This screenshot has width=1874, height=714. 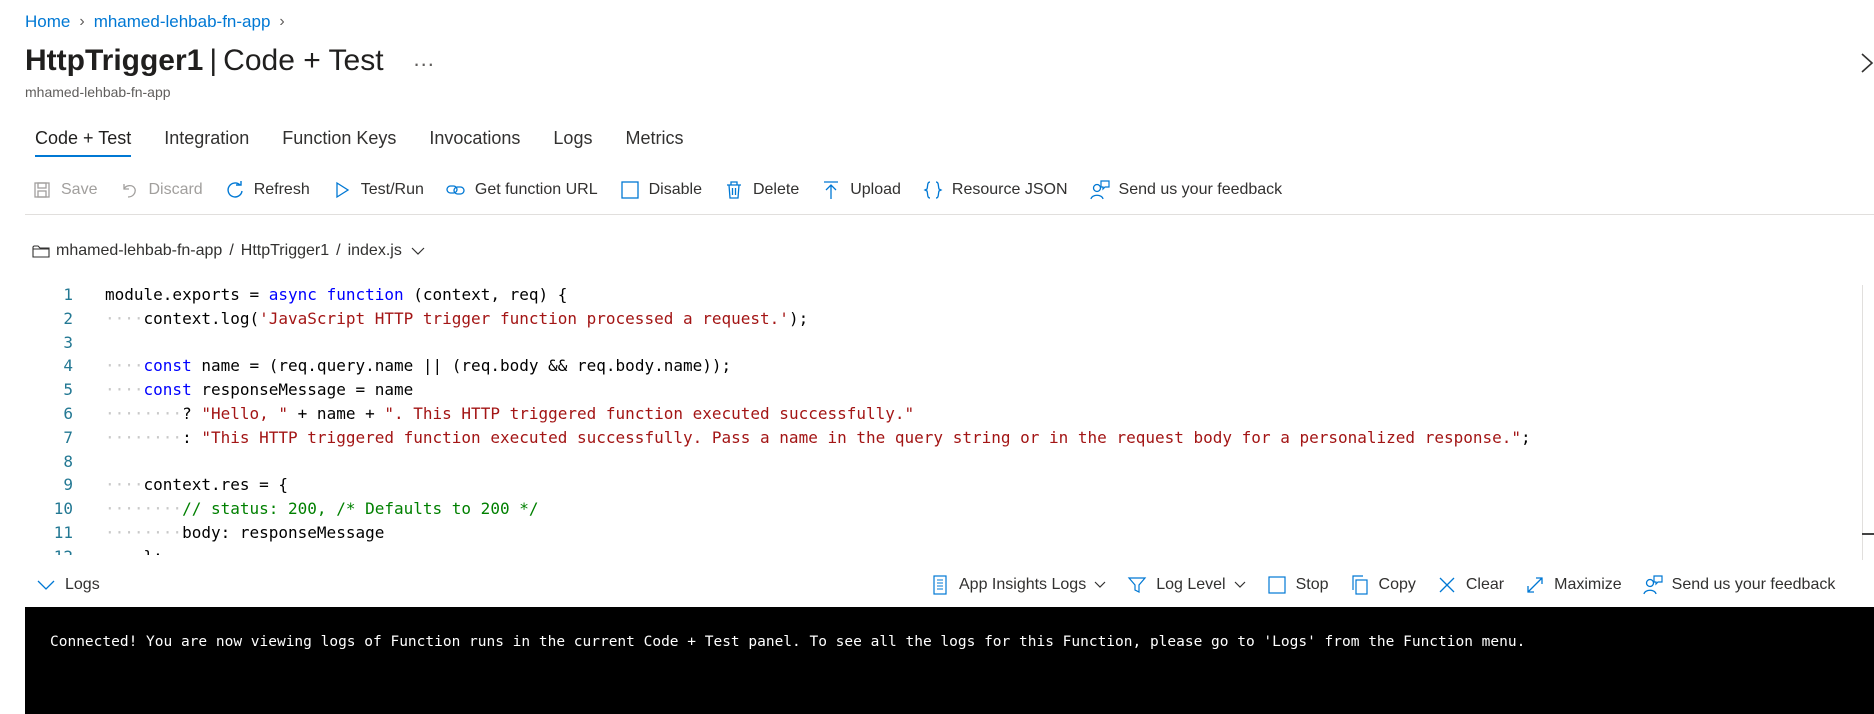 What do you see at coordinates (861, 190) in the screenshot?
I see `upload-button: Upload` at bounding box center [861, 190].